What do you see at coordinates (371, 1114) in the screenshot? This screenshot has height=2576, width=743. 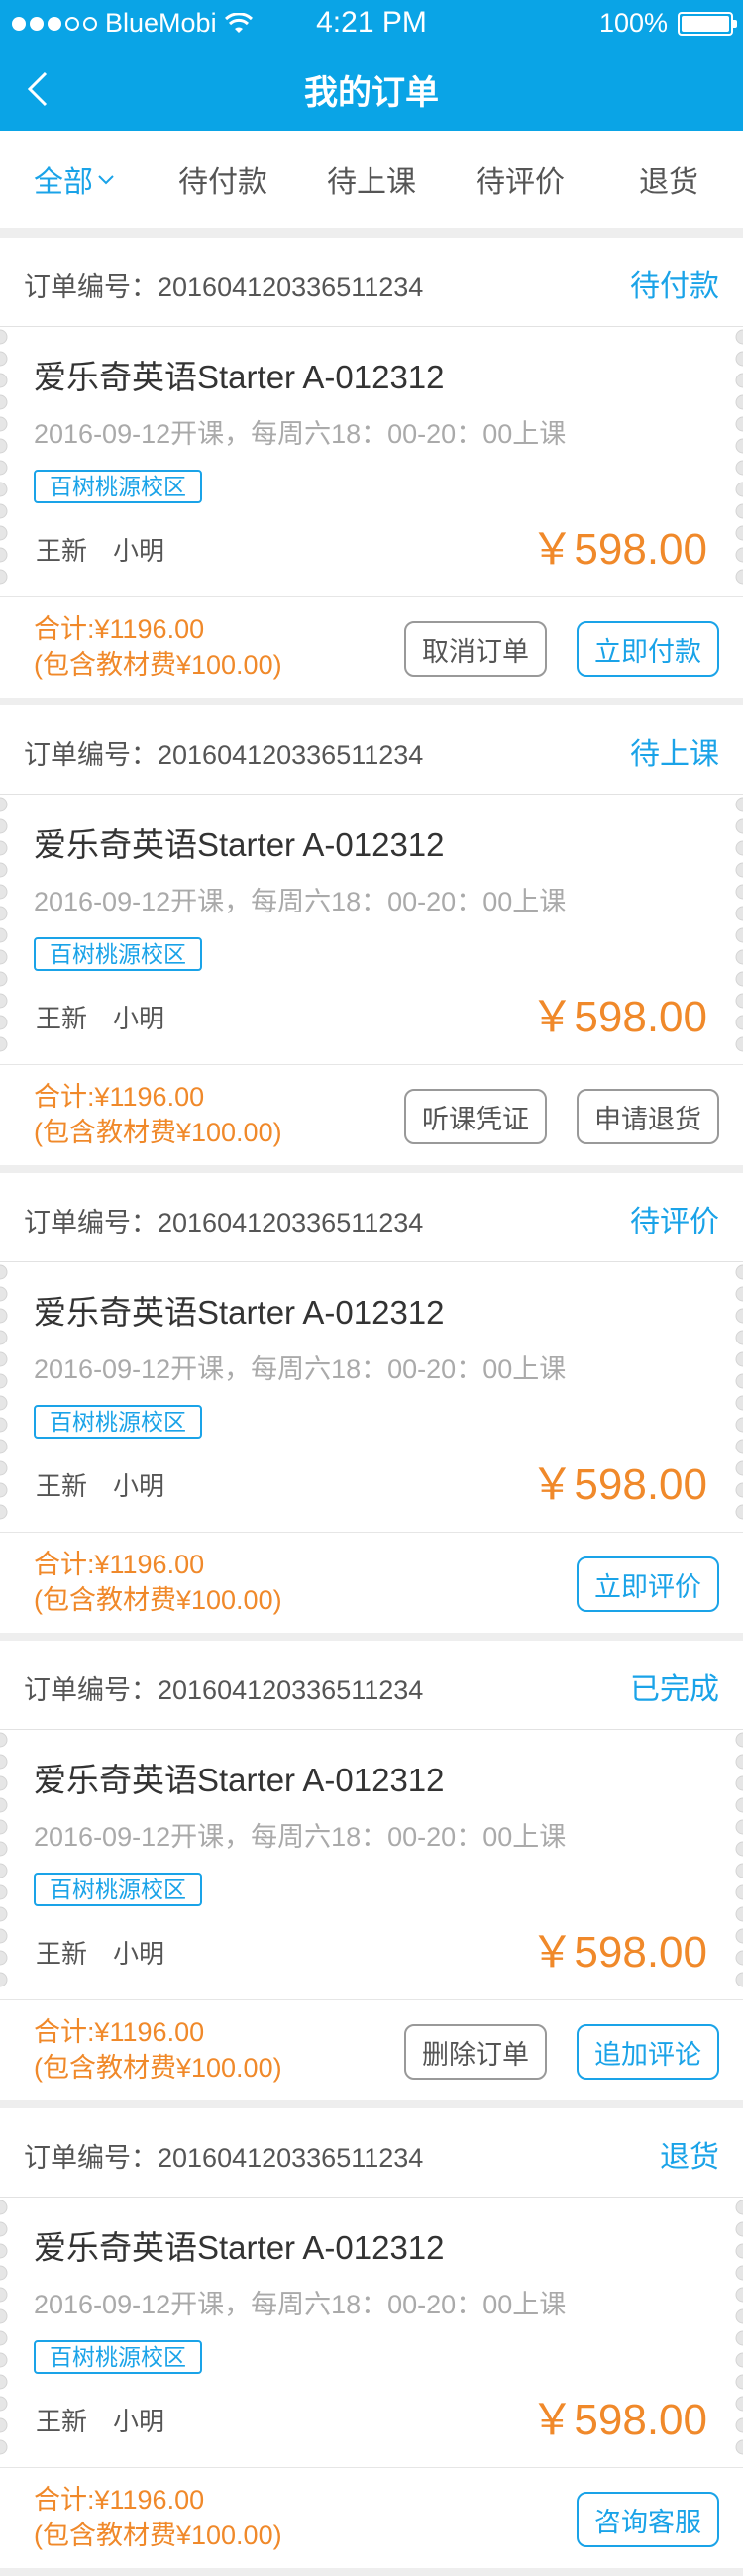 I see `order-footer: 合计:¥1196.00 (包含教材费¥100.00) 听课凭证 申请退货` at bounding box center [371, 1114].